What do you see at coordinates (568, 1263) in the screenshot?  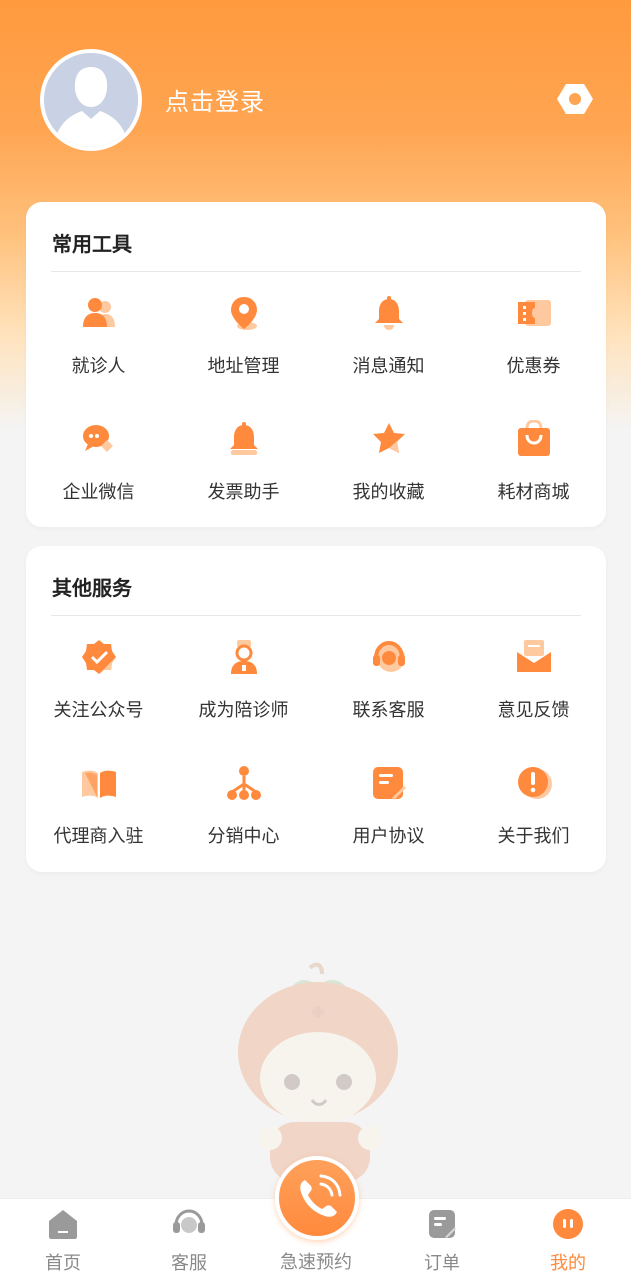 I see `tab-label: 我的` at bounding box center [568, 1263].